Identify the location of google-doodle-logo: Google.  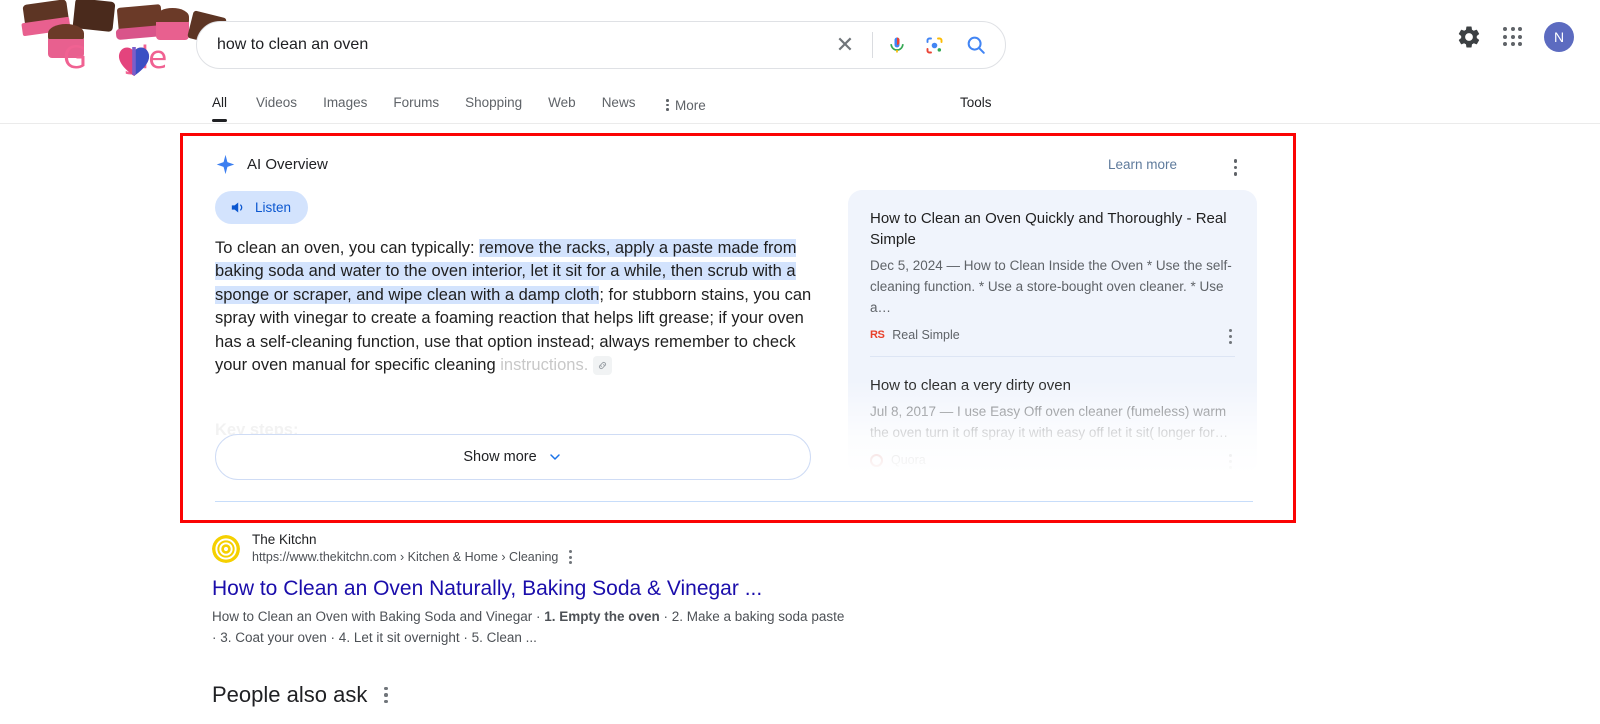
(121, 38).